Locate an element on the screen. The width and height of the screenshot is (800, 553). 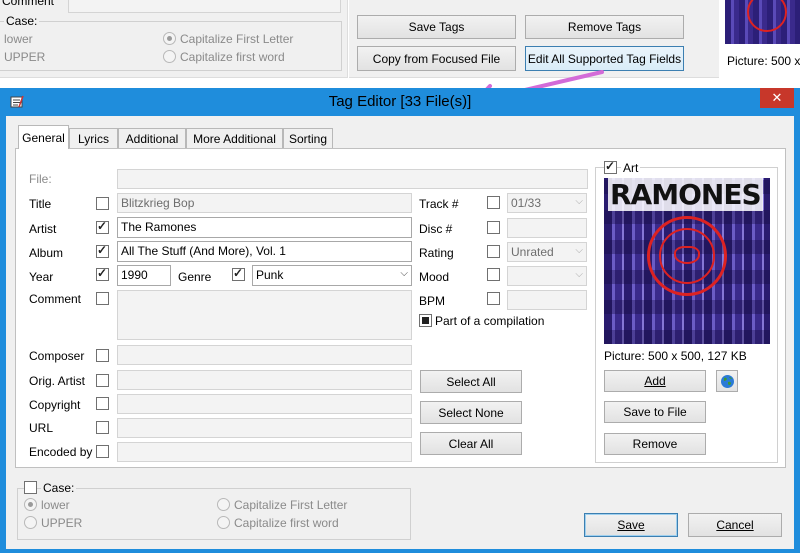
title-label: Title is located at coordinates (40, 204).